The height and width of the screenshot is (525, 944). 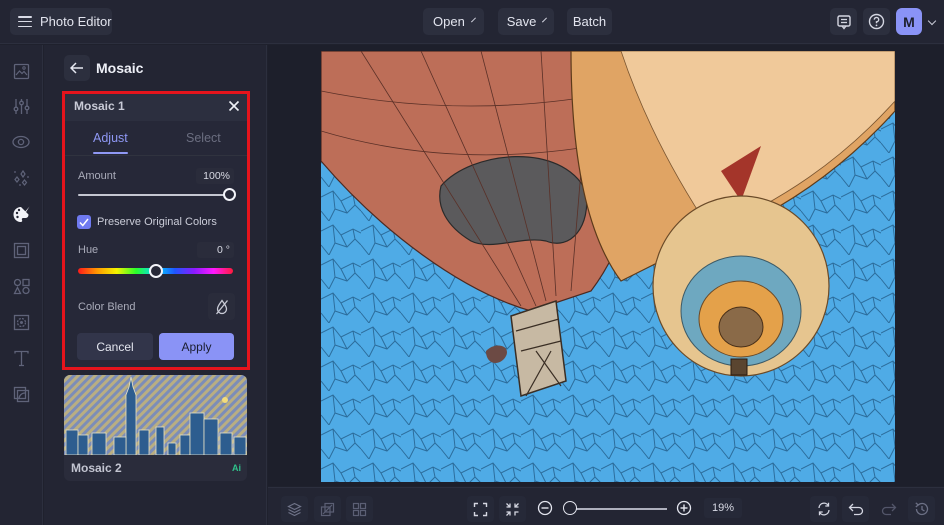 I want to click on history-icon, so click(x=921, y=509).